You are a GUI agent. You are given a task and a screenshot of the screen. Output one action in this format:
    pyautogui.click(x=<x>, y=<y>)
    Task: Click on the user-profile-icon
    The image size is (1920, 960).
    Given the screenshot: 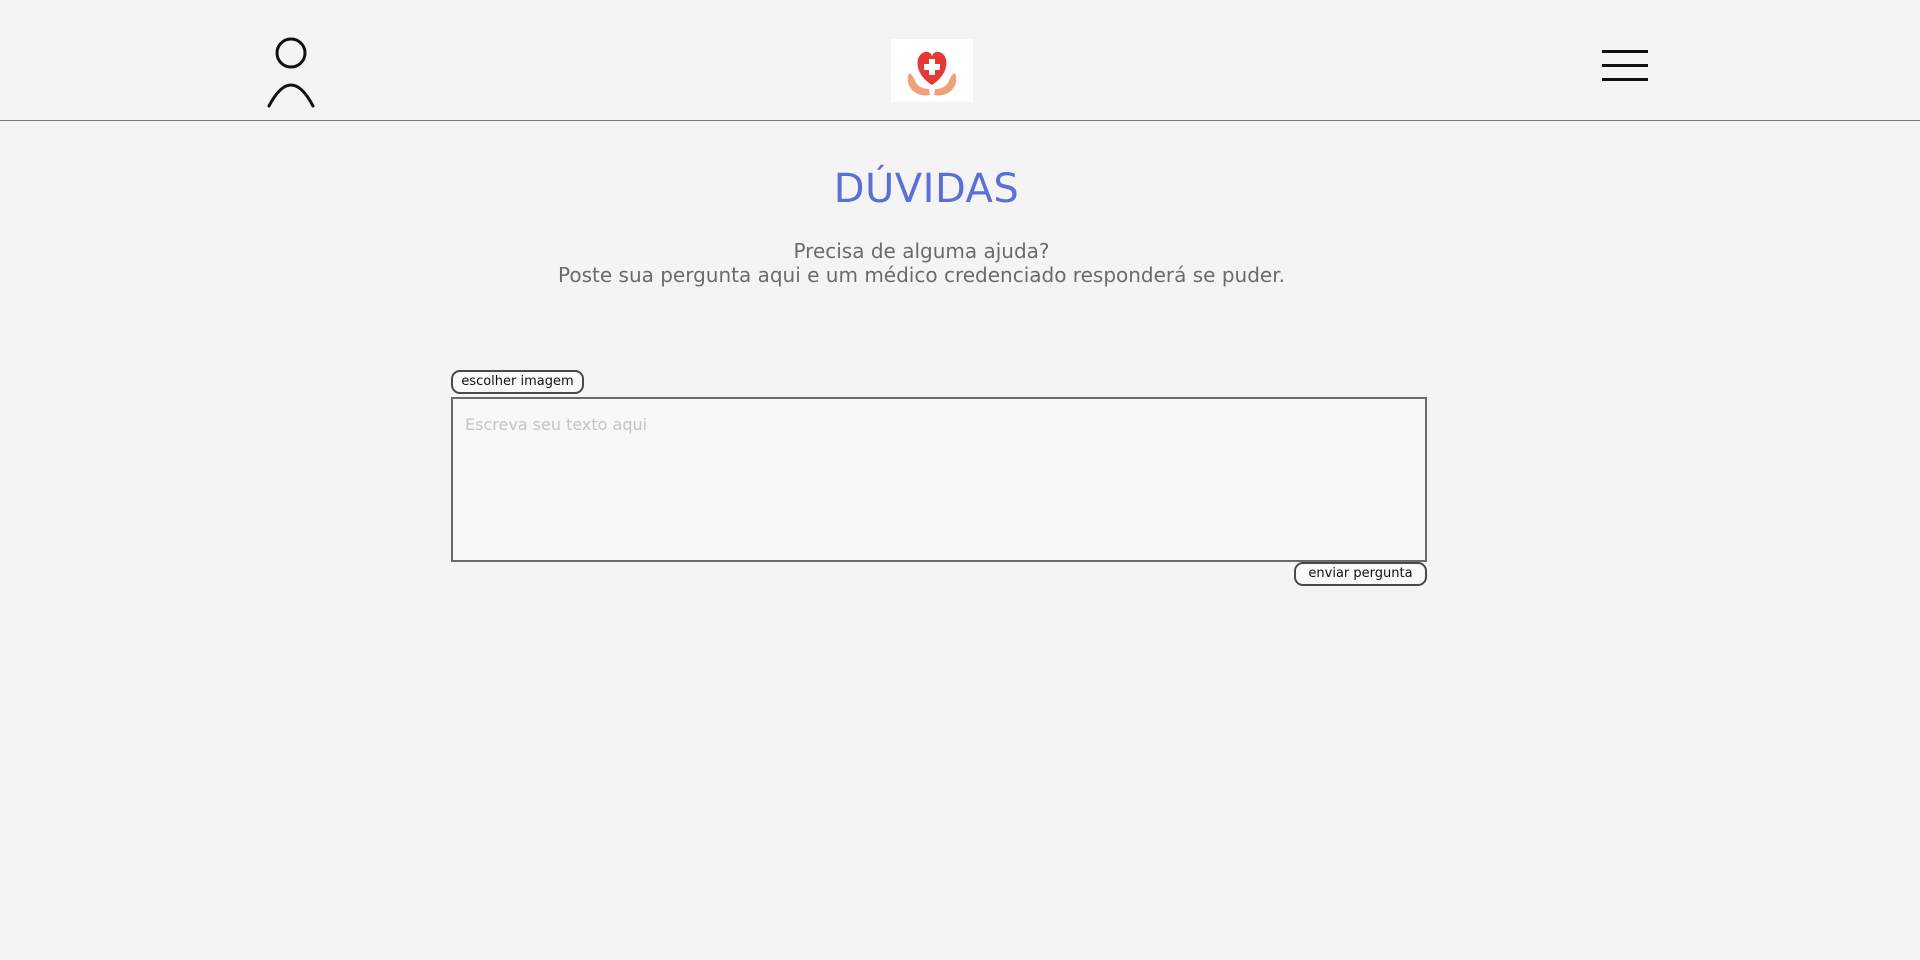 What is the action you would take?
    pyautogui.click(x=291, y=72)
    